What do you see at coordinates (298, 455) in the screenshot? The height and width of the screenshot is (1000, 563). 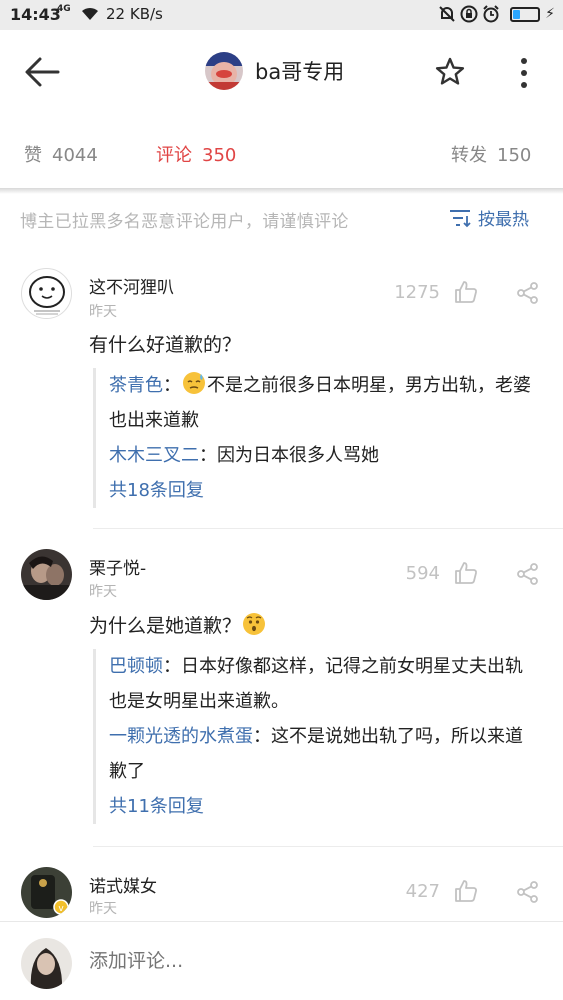 I see `reply-text: 因为日本很多人骂她` at bounding box center [298, 455].